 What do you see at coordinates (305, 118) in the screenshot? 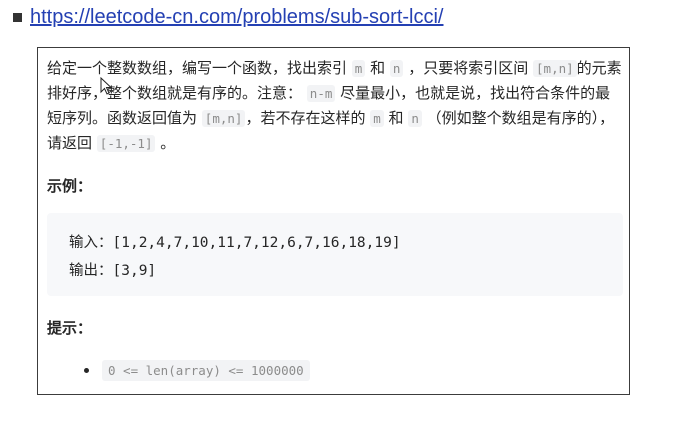
I see `desc-text: ，若不存在这样的` at bounding box center [305, 118].